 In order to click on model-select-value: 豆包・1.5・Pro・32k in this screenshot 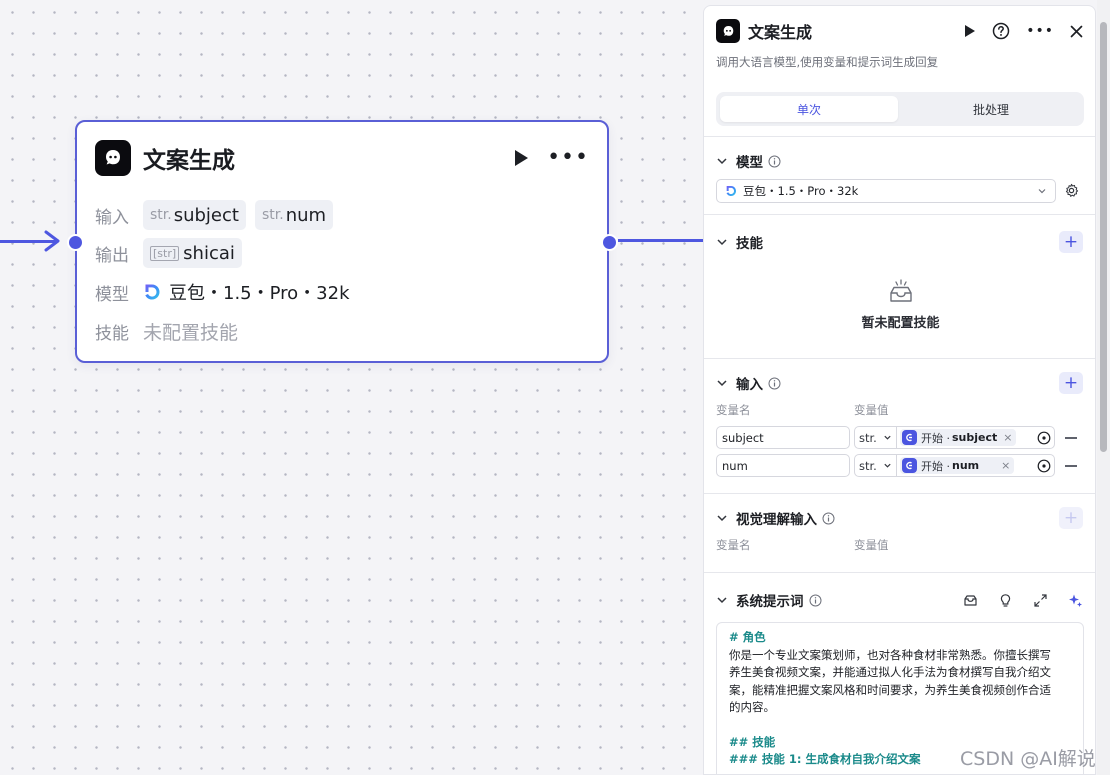, I will do `click(801, 191)`.